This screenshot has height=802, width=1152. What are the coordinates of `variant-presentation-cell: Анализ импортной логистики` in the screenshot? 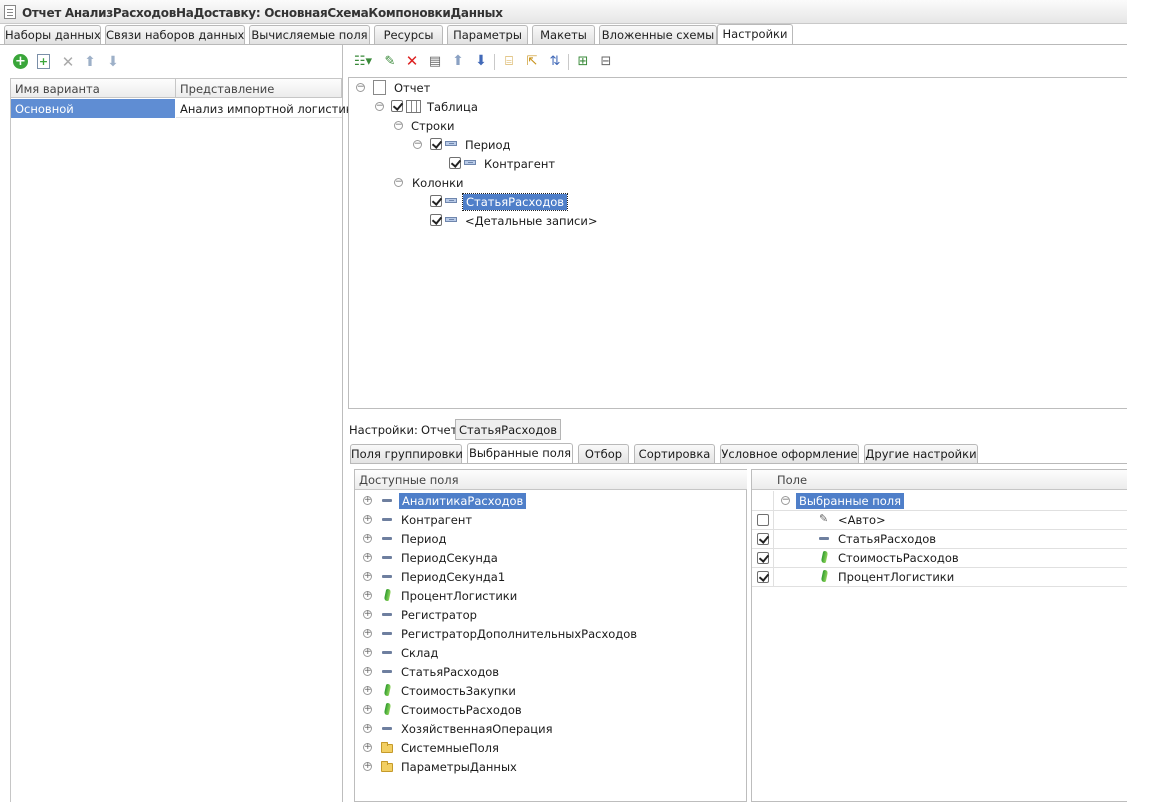 It's located at (268, 108).